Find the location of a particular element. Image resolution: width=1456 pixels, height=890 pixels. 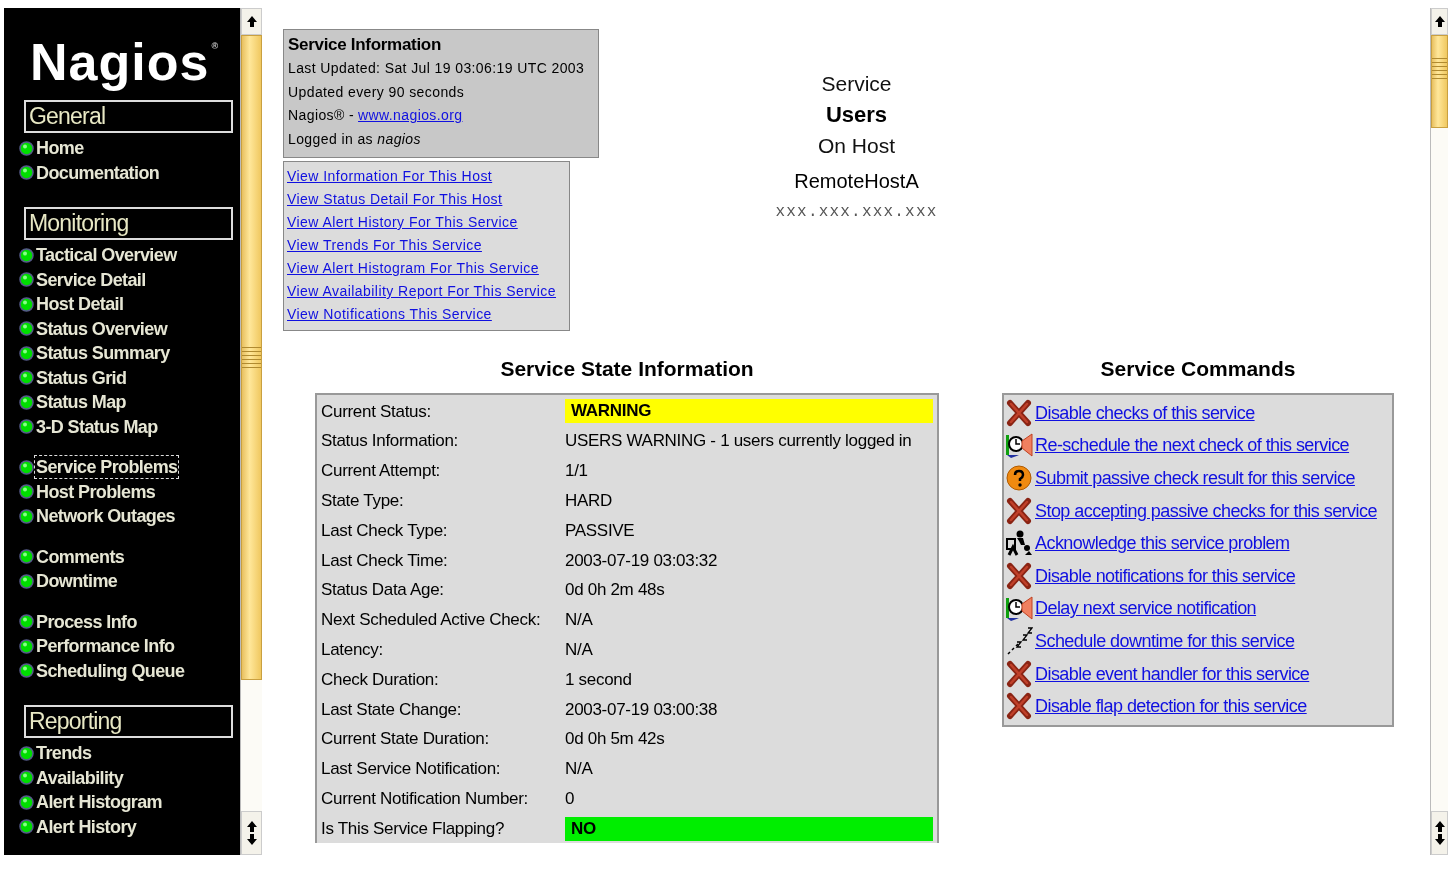

help-icon is located at coordinates (1019, 478).